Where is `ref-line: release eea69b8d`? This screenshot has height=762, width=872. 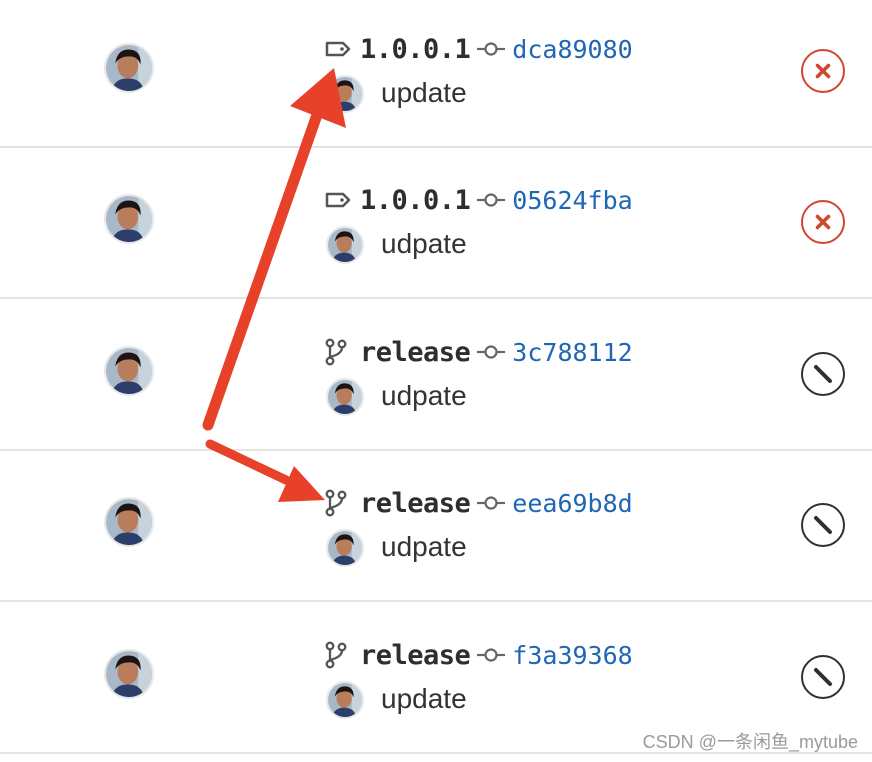
ref-line: release eea69b8d is located at coordinates (478, 503).